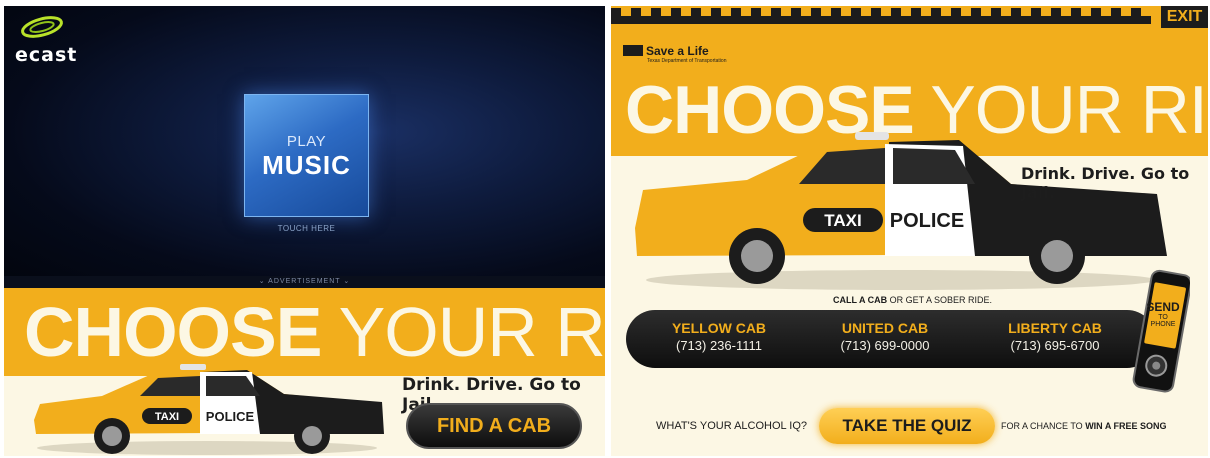 The width and height of the screenshot is (1210, 458). Describe the element at coordinates (907, 426) in the screenshot. I see `take-the-quiz-button: TAKE THE QUIZ` at that location.